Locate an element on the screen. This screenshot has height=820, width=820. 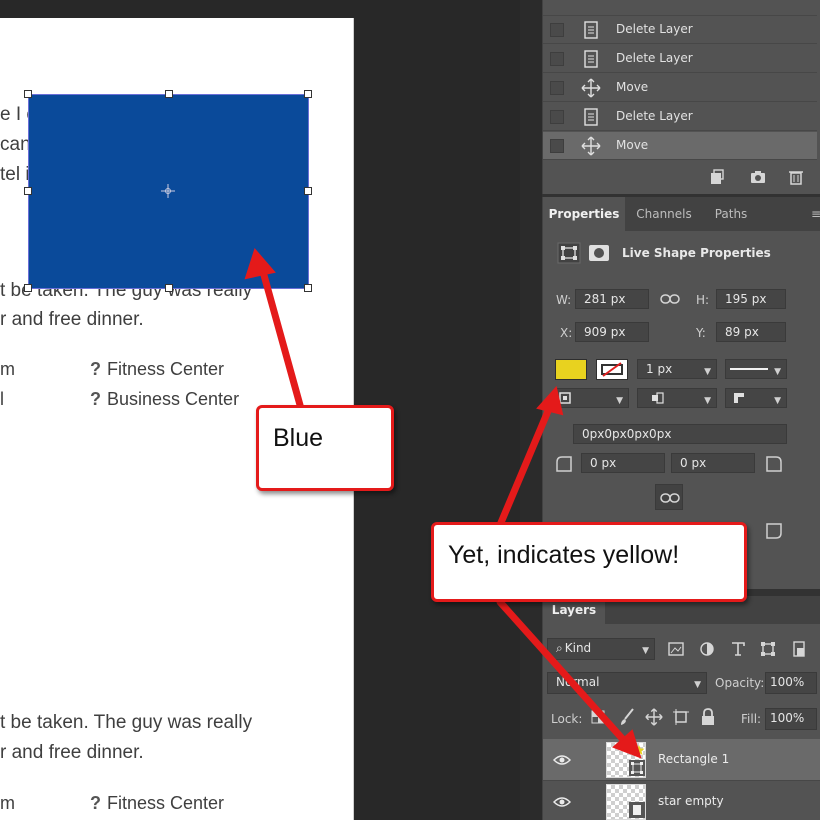
rectangle-shape is located at coordinates (168, 191).